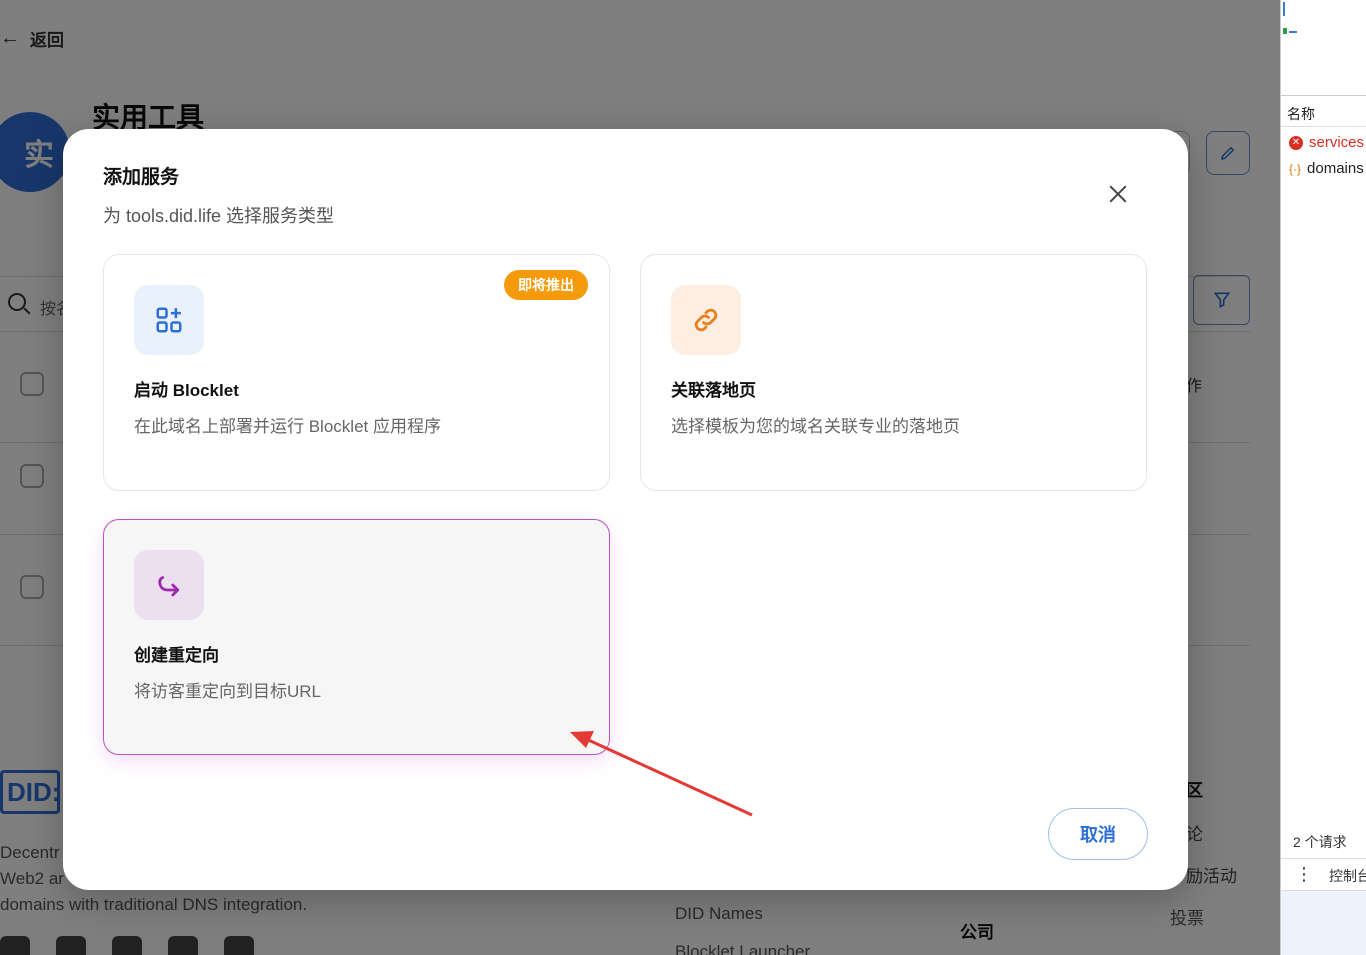 This screenshot has width=1366, height=955. I want to click on dialog-subtitle: 为 tools.did.life 选择服务类型, so click(219, 216).